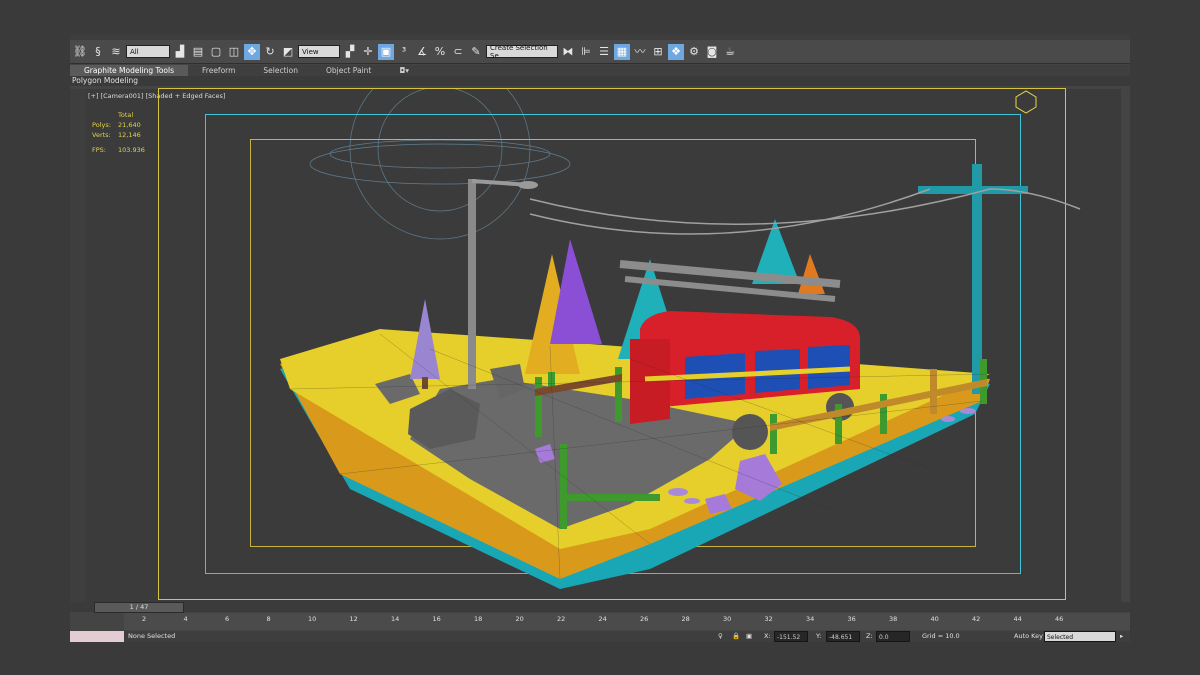 The width and height of the screenshot is (1200, 675). Describe the element at coordinates (934, 619) in the screenshot. I see `timeline-tick-label: 40` at that location.